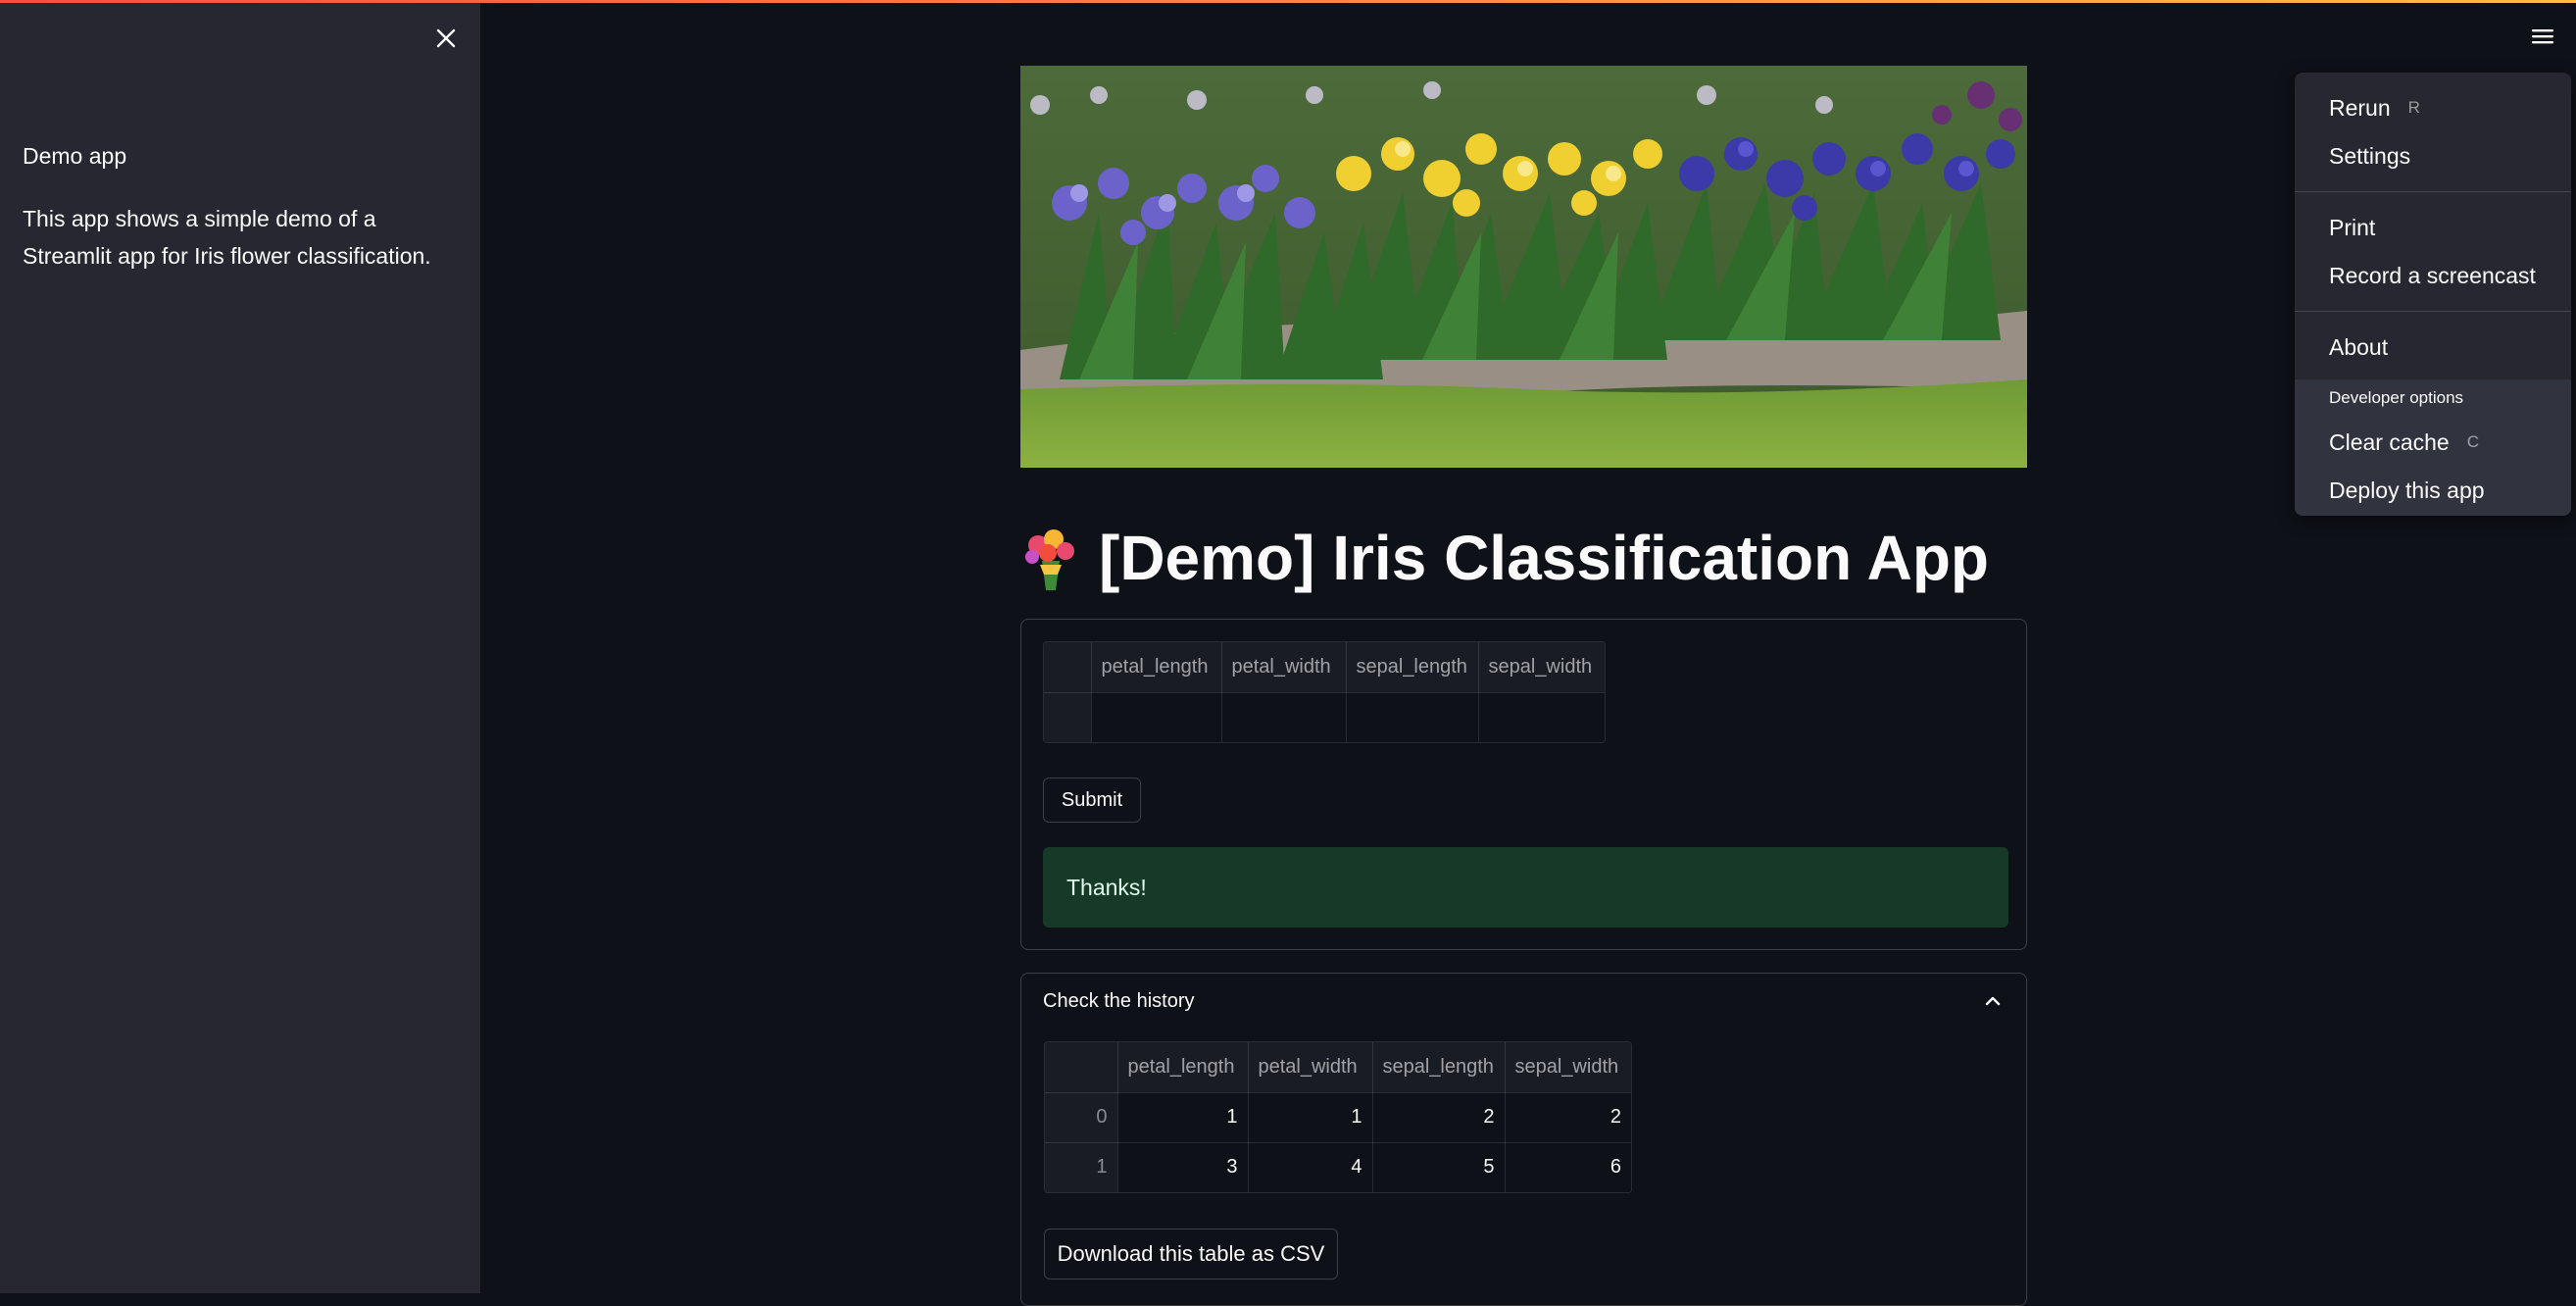 The image size is (2576, 1306). I want to click on table-row: 1 3 4 5 6, so click(1338, 1167).